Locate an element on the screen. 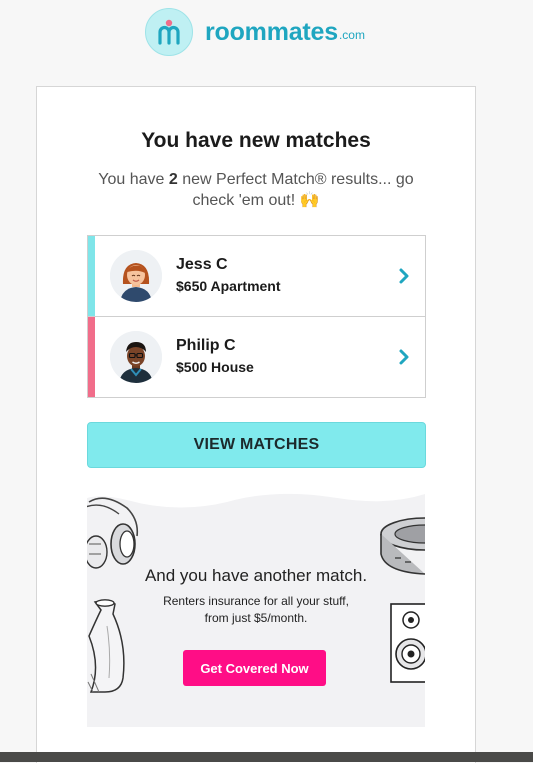 The height and width of the screenshot is (763, 533). match-count: 2 is located at coordinates (173, 179).